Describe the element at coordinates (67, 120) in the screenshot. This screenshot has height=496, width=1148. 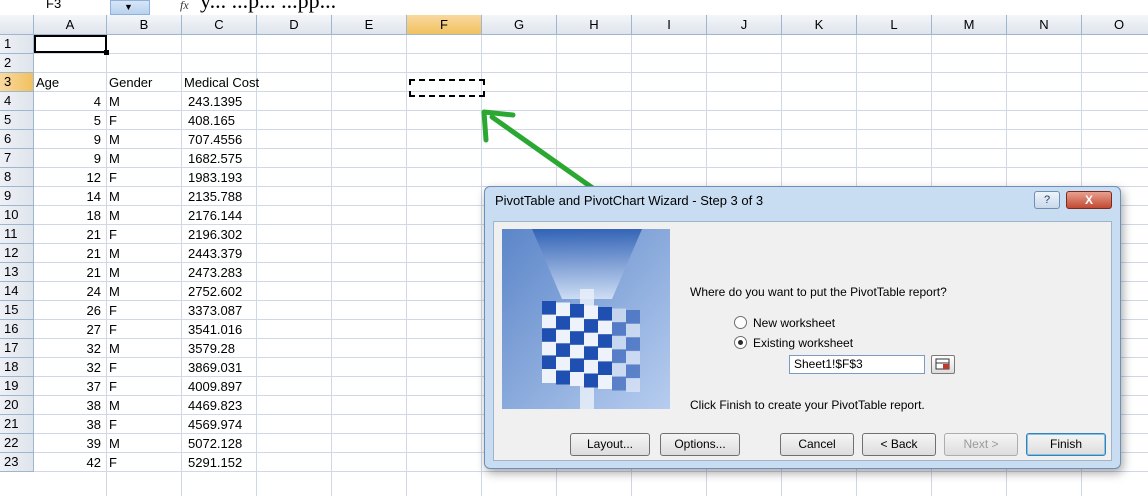
I see `age-cell: 5` at that location.